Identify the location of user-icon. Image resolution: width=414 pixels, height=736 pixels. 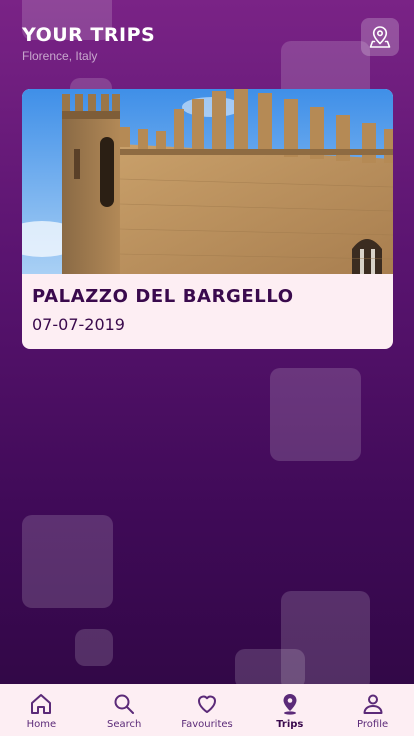
(373, 704).